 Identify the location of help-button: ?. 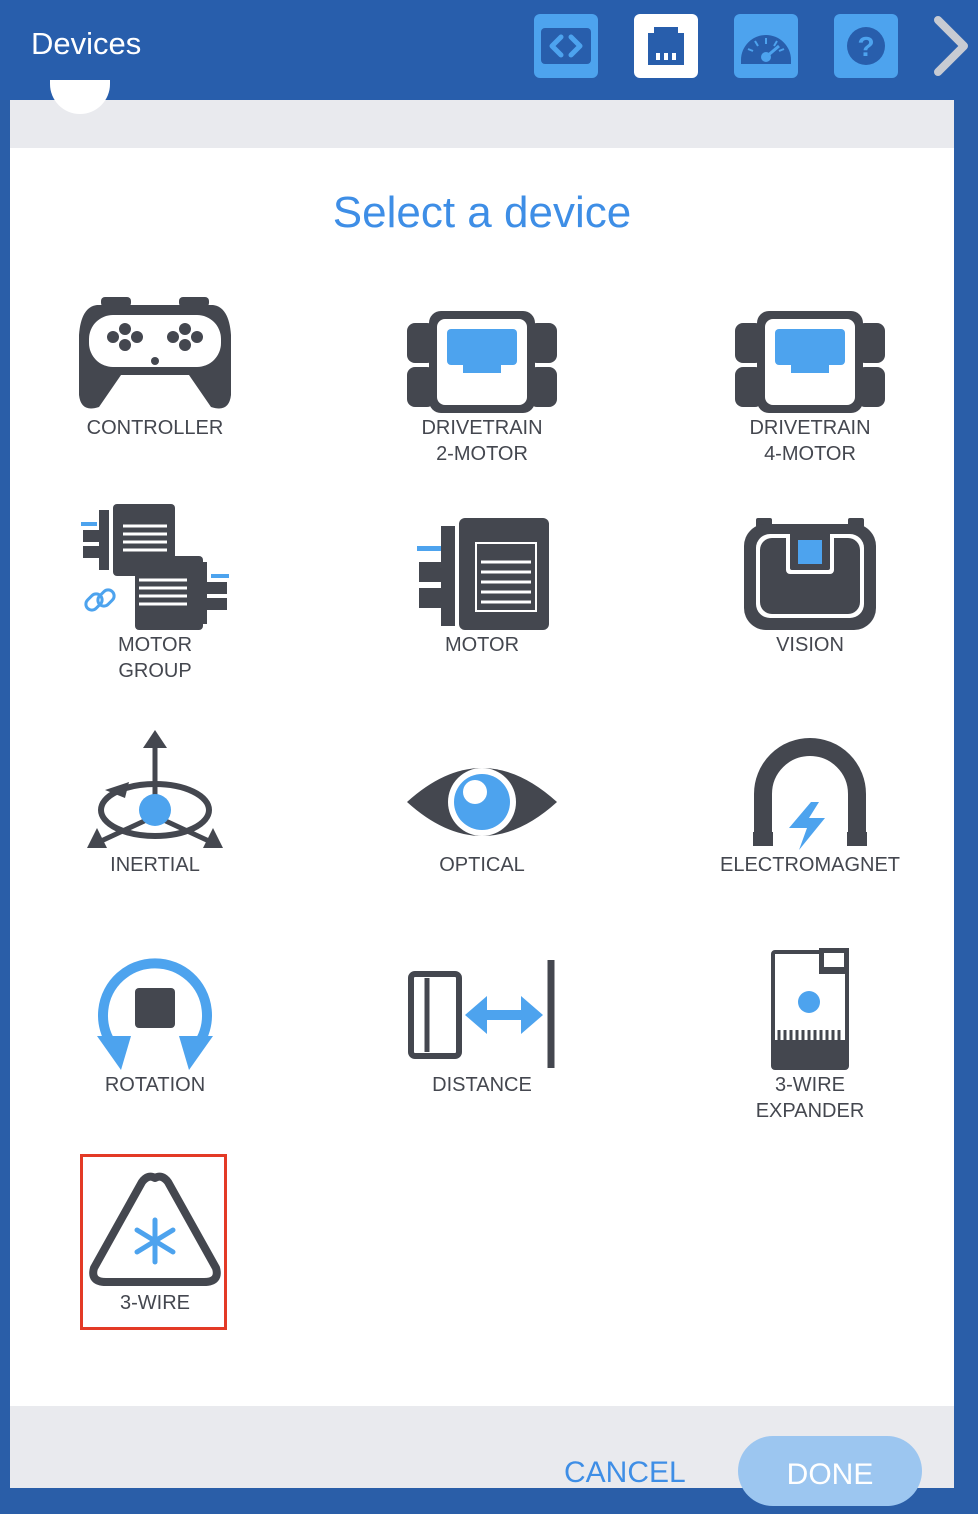
(866, 46).